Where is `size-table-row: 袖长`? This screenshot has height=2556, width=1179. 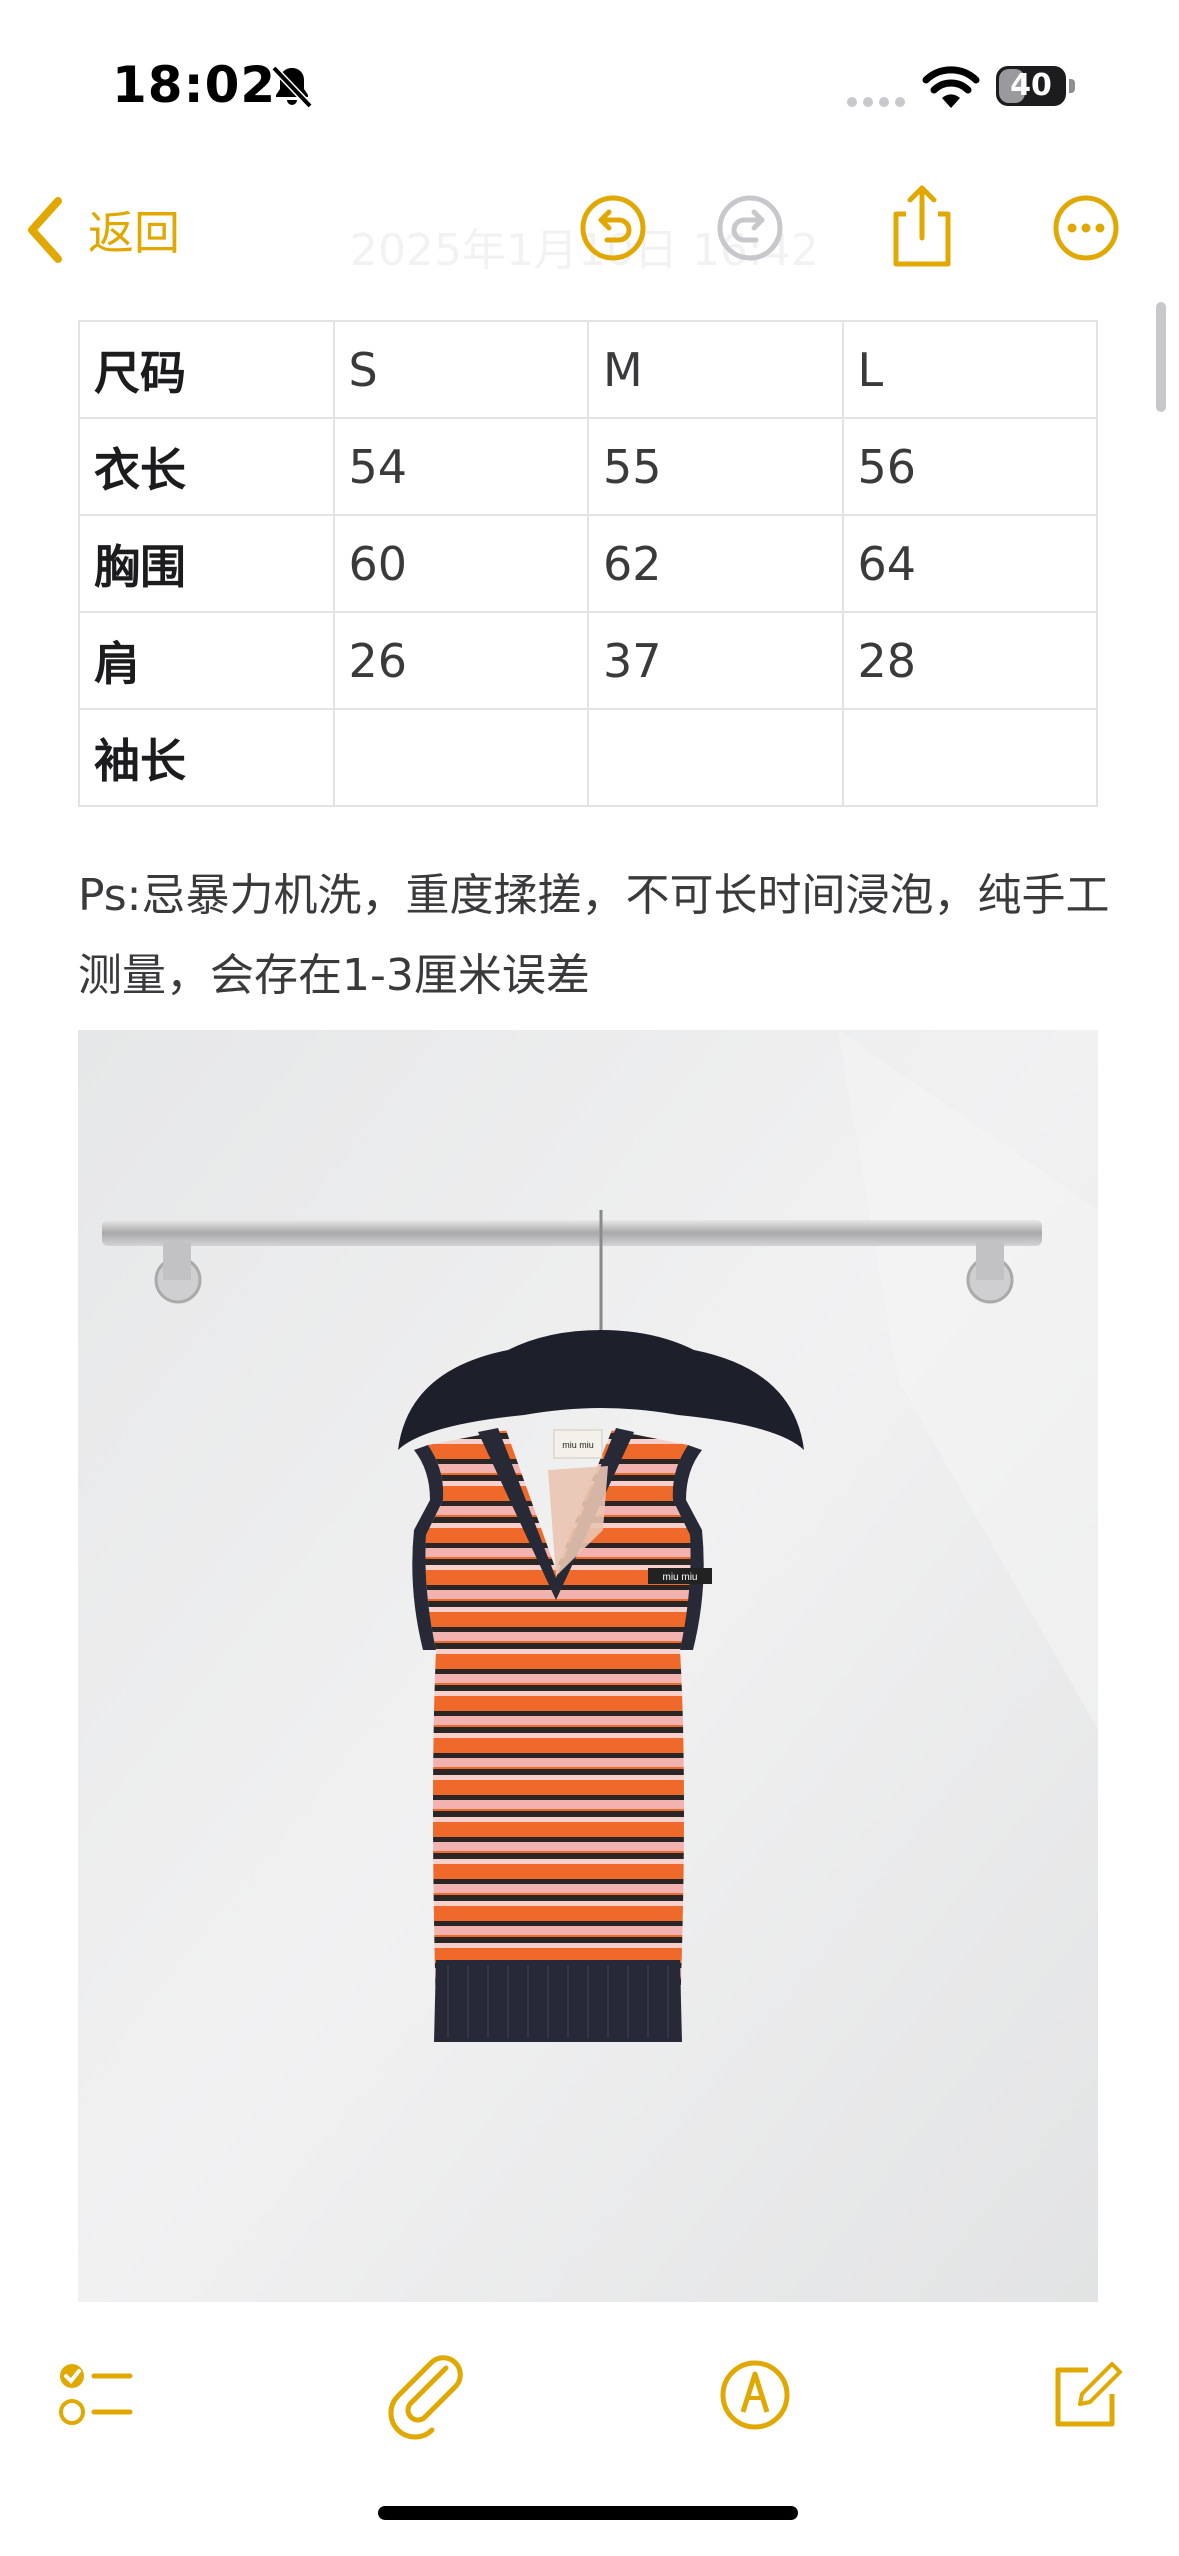 size-table-row: 袖长 is located at coordinates (588, 757).